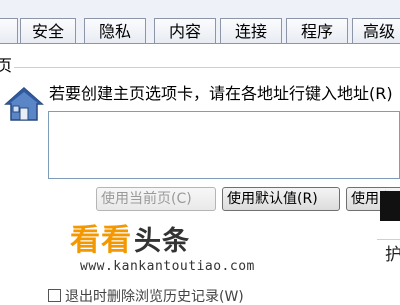 The width and height of the screenshot is (400, 305). Describe the element at coordinates (281, 199) in the screenshot. I see `use-default-button: 使用默认值(R)` at that location.